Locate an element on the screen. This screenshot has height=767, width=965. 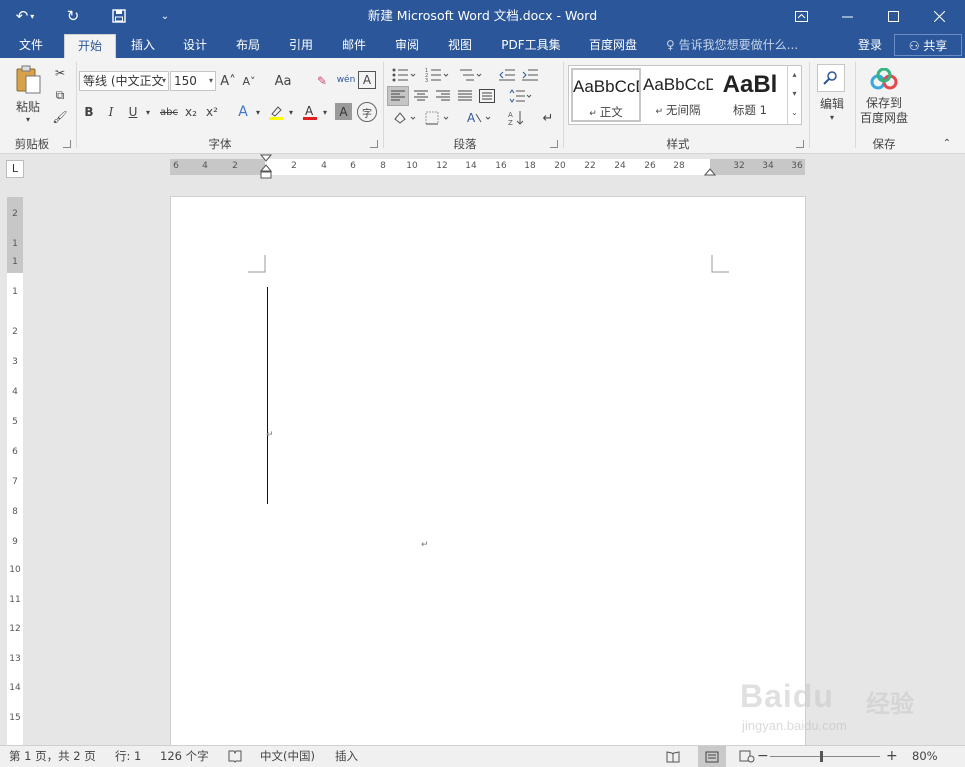
align-center-icon is located at coordinates (421, 96).